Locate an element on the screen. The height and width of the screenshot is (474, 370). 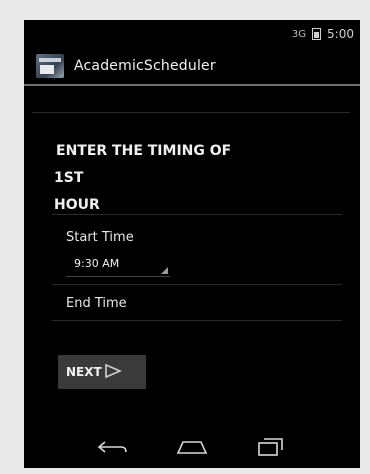
next-label: NEXT is located at coordinates (84, 372).